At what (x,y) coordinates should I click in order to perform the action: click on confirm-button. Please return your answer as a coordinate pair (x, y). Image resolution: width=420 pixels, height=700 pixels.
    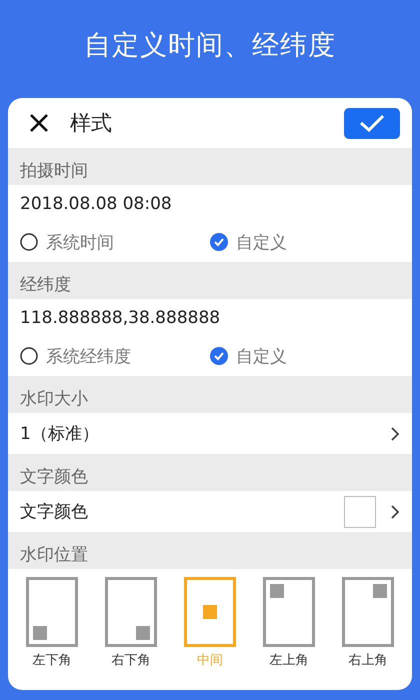
    Looking at the image, I should click on (372, 123).